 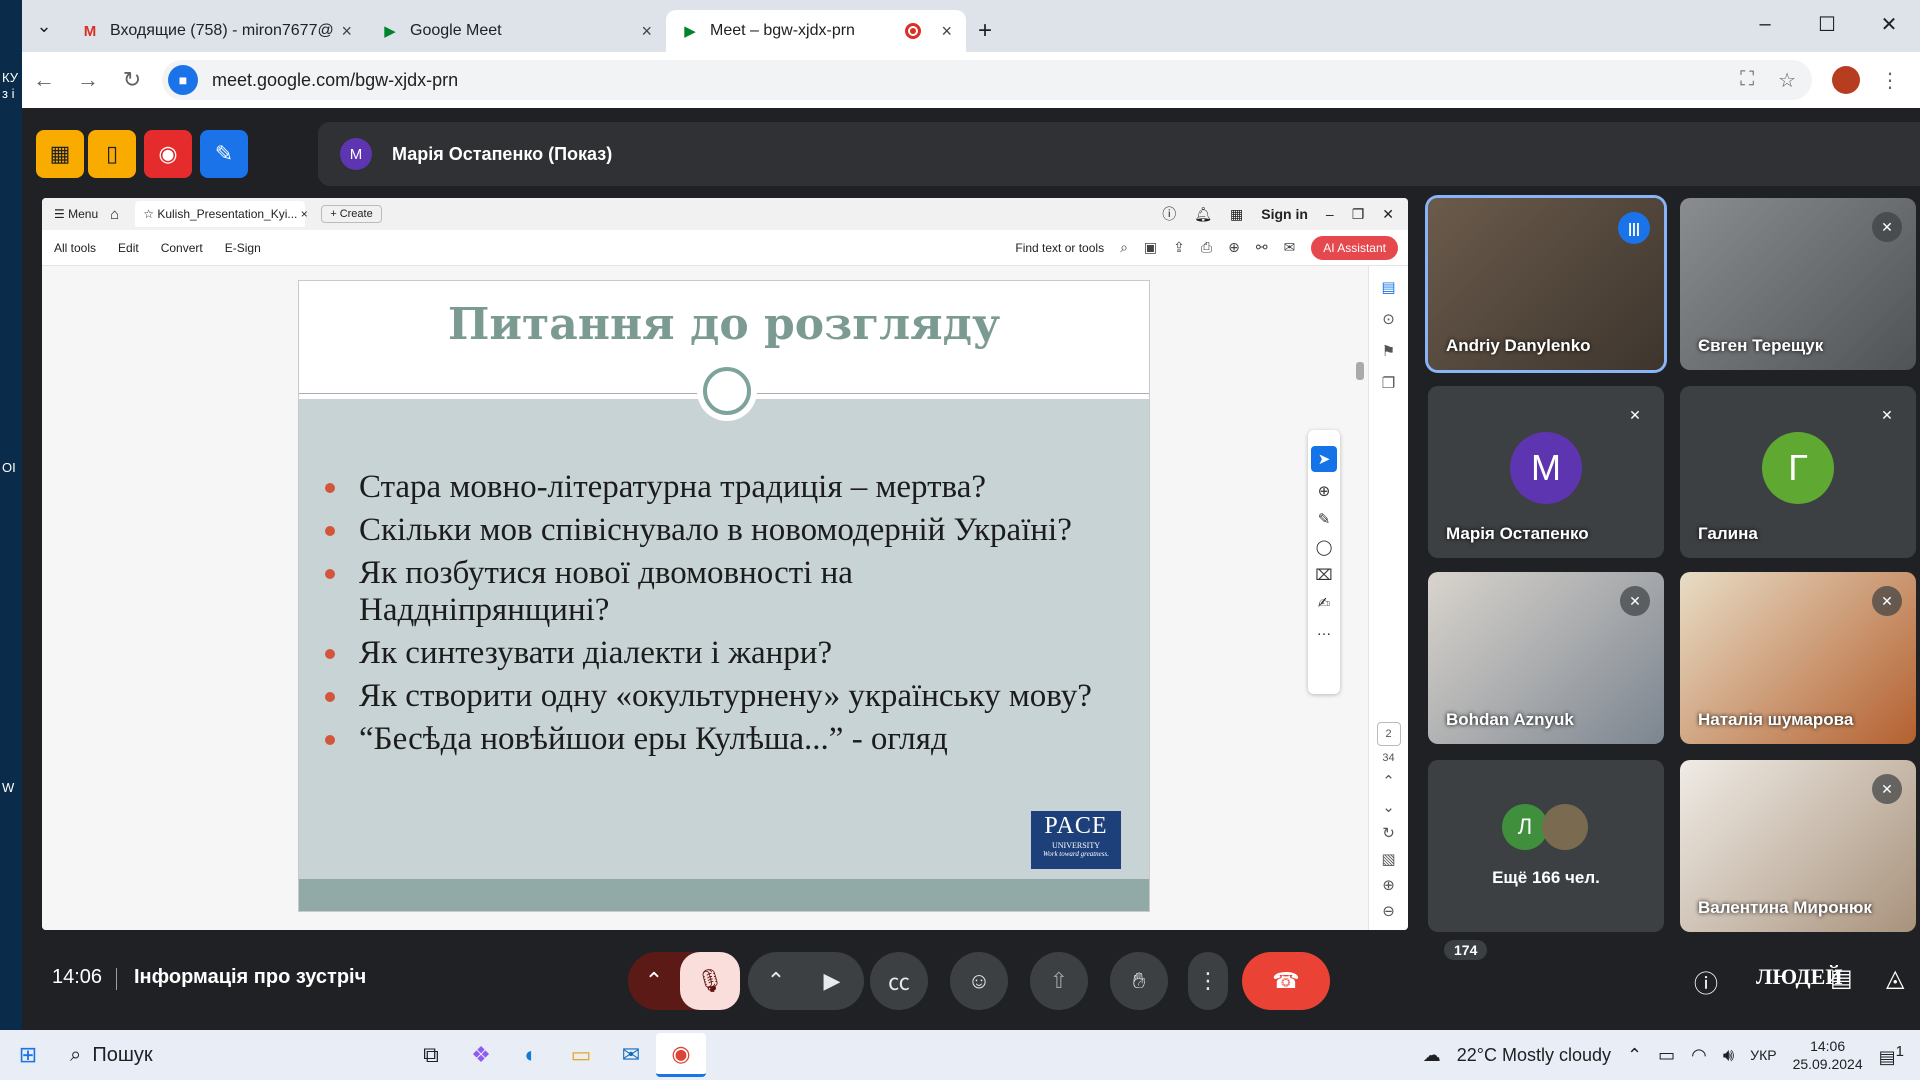 I want to click on star-icon: ☆, so click(x=1787, y=80).